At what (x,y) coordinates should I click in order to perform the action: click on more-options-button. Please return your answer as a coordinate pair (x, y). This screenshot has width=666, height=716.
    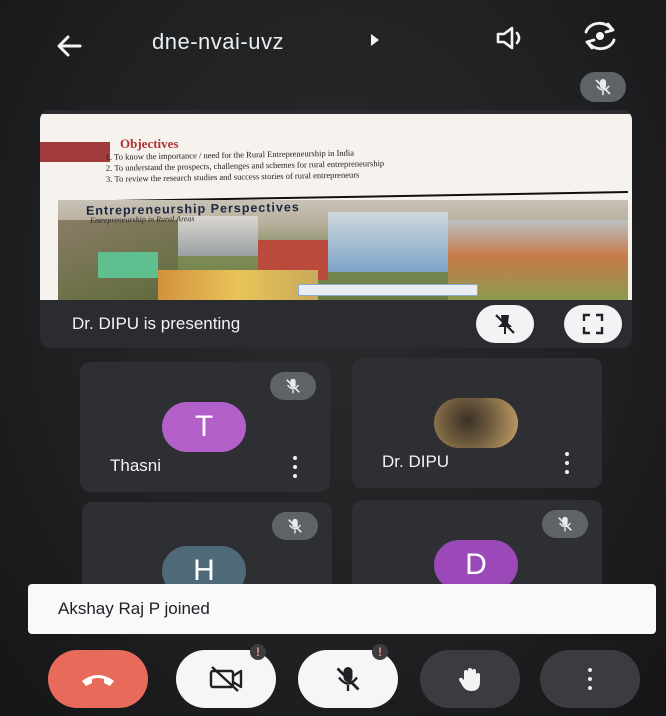
    Looking at the image, I should click on (590, 679).